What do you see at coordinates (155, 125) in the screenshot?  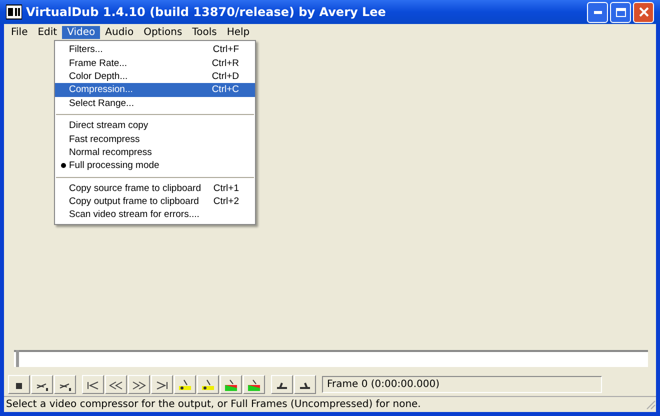 I see `menu-option: Direct stream copy` at bounding box center [155, 125].